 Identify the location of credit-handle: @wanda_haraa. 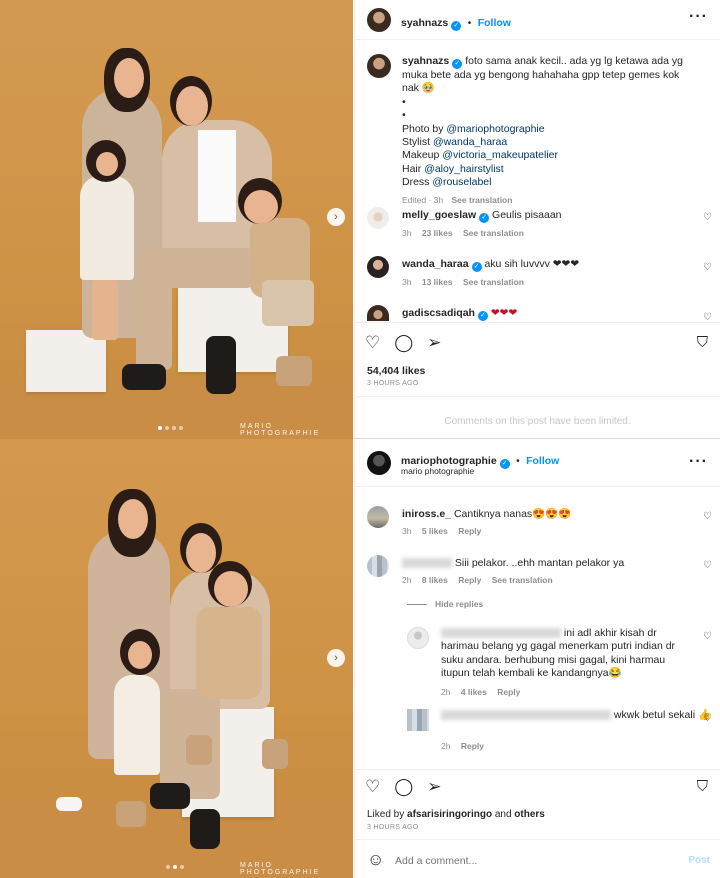
(470, 142).